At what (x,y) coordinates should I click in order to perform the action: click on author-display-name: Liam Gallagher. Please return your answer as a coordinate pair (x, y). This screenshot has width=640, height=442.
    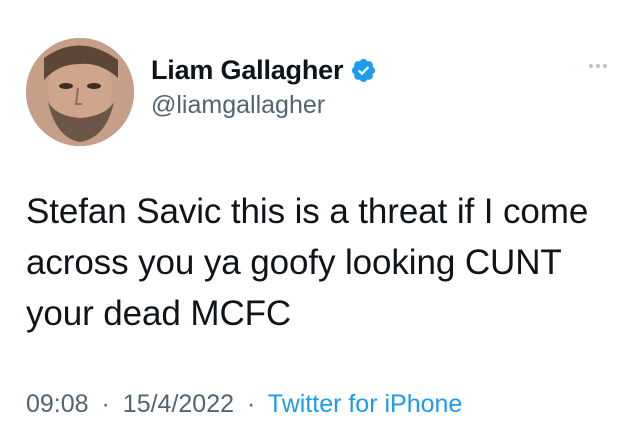
    Looking at the image, I should click on (247, 70).